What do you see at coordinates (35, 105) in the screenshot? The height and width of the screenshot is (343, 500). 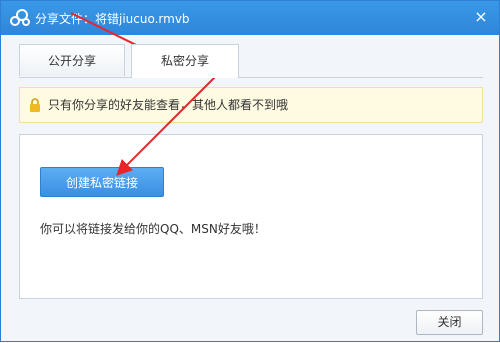 I see `lock-icon` at bounding box center [35, 105].